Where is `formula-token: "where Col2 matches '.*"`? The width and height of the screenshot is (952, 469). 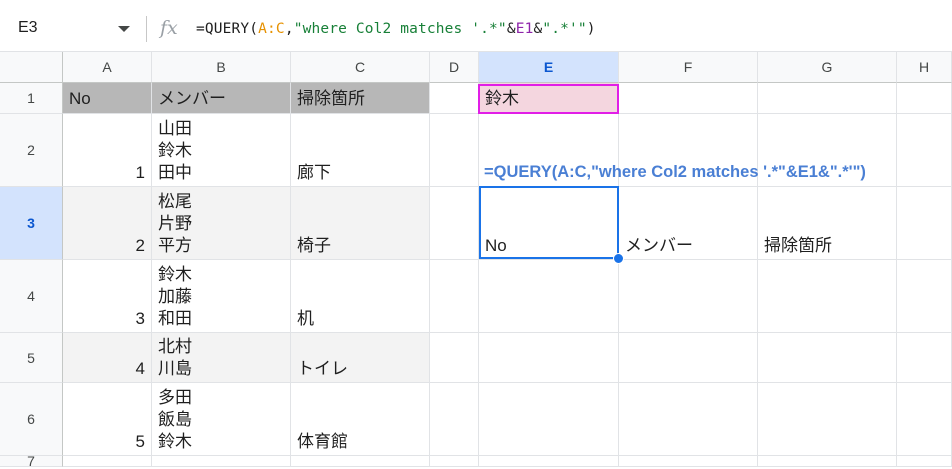
formula-token: "where Col2 matches '.*" is located at coordinates (400, 29).